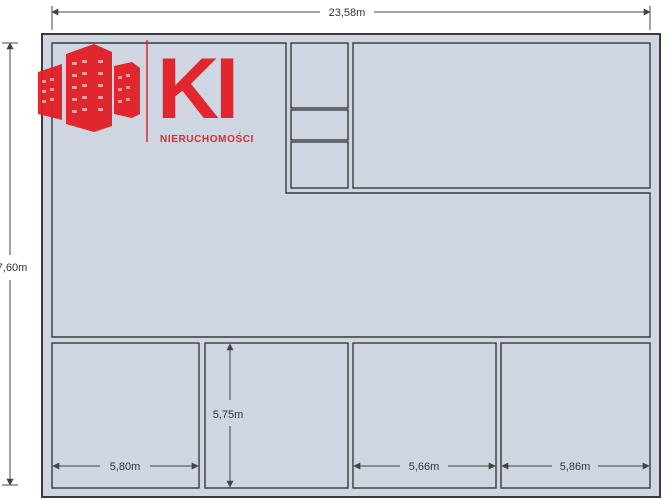  Describe the element at coordinates (347, 13) in the screenshot. I see `top-width-label: 23,58m` at that location.